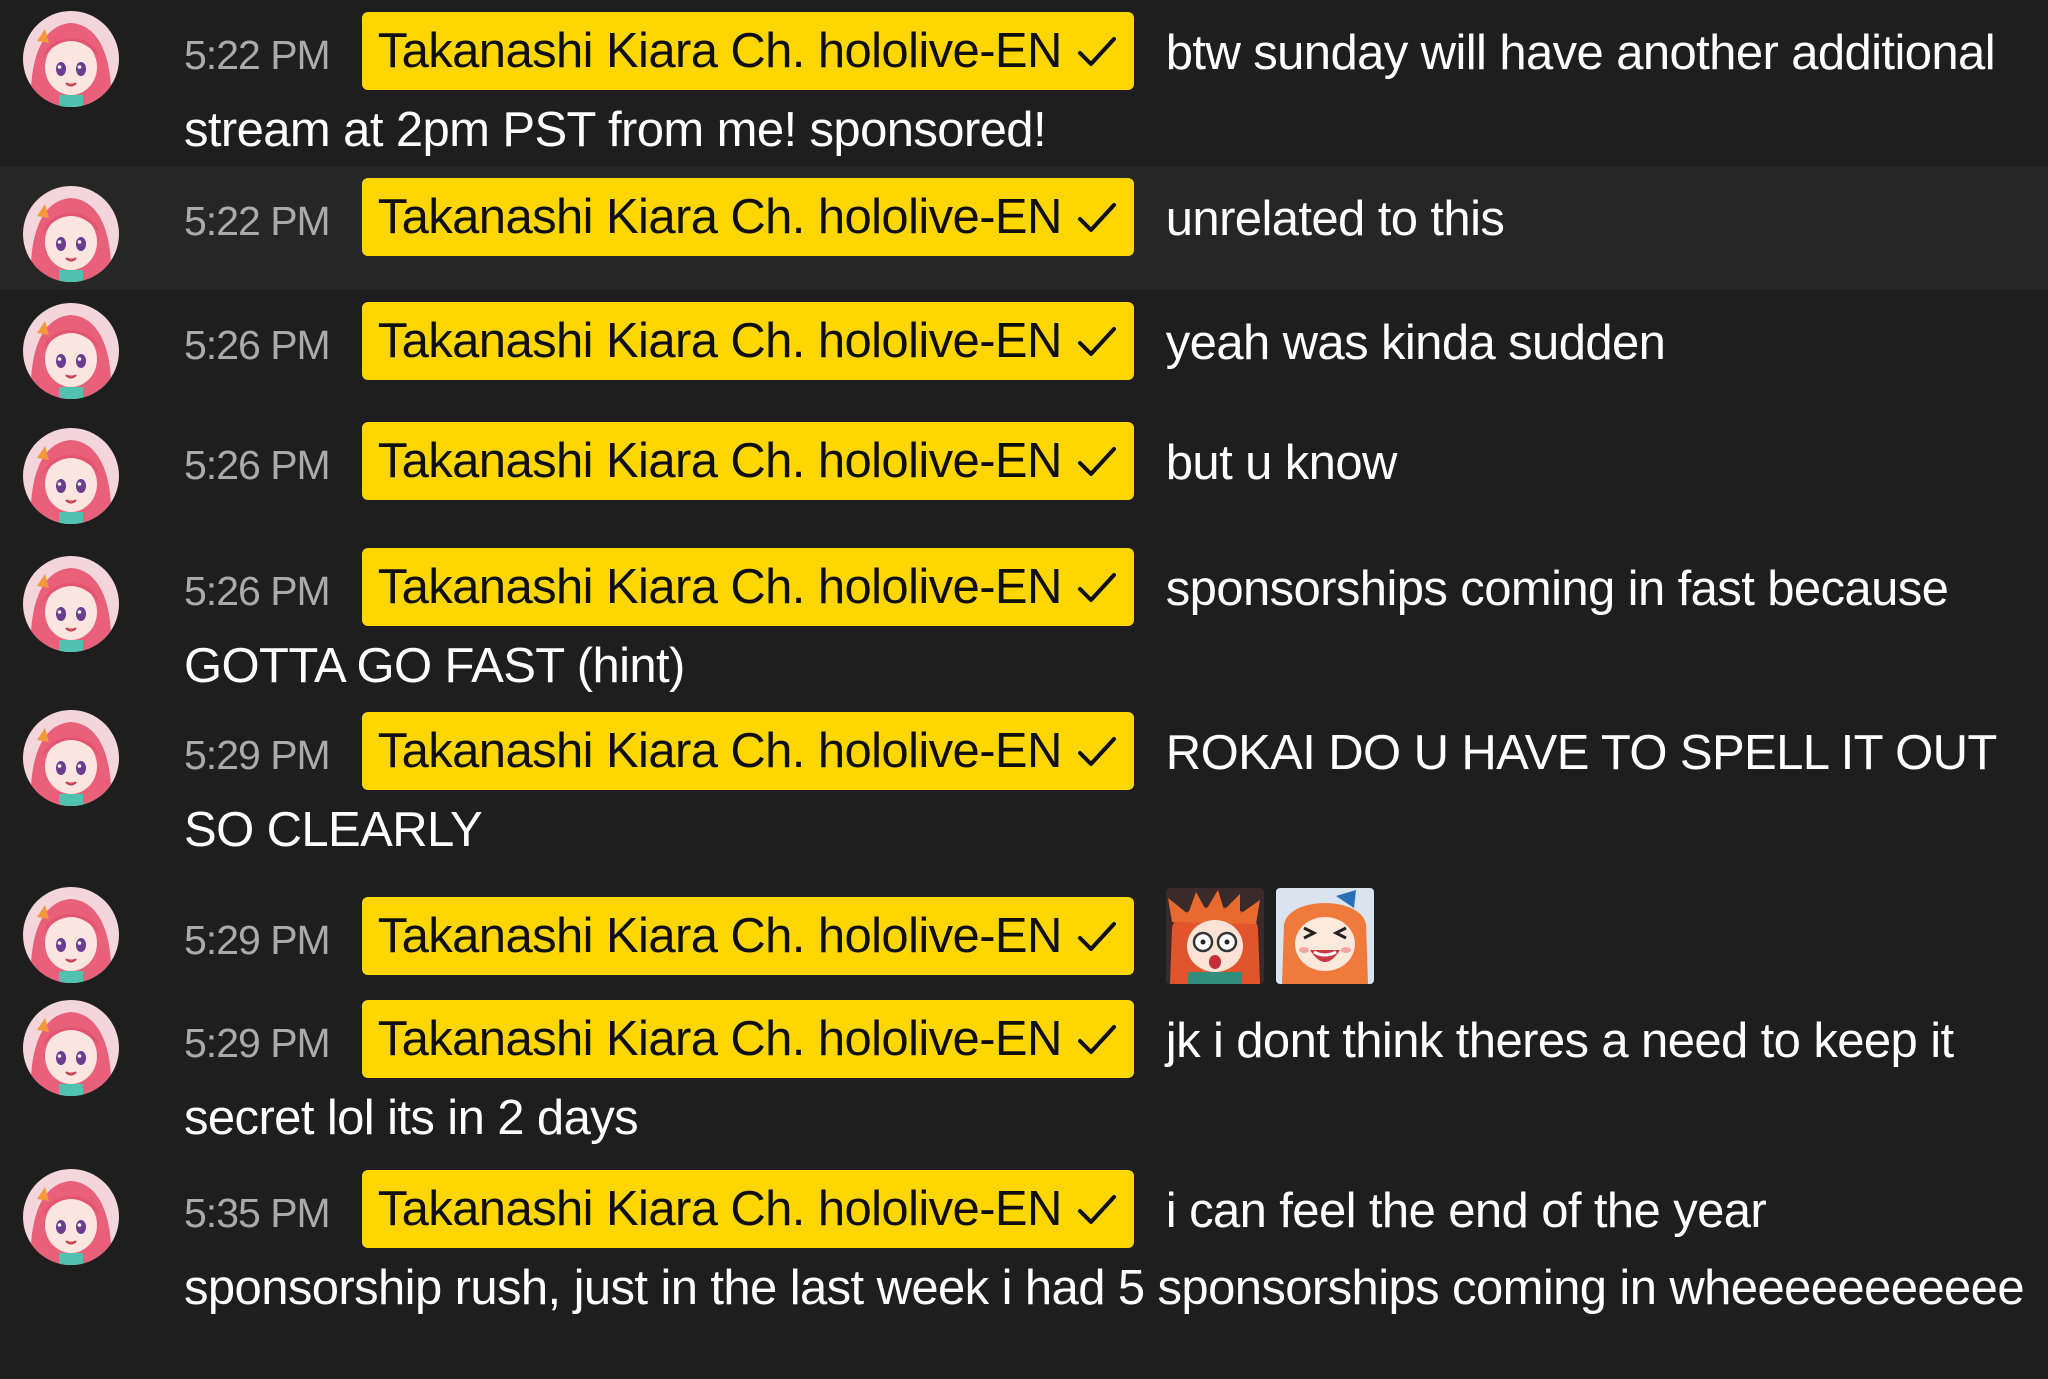  What do you see at coordinates (1325, 936) in the screenshot?
I see `laughing-emote` at bounding box center [1325, 936].